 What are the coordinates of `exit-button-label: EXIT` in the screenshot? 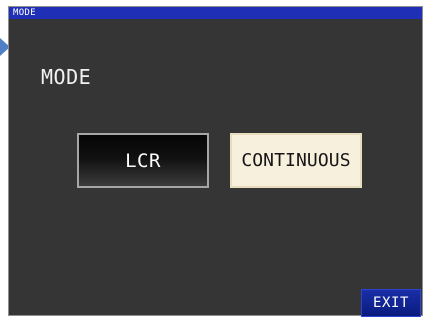 It's located at (391, 303).